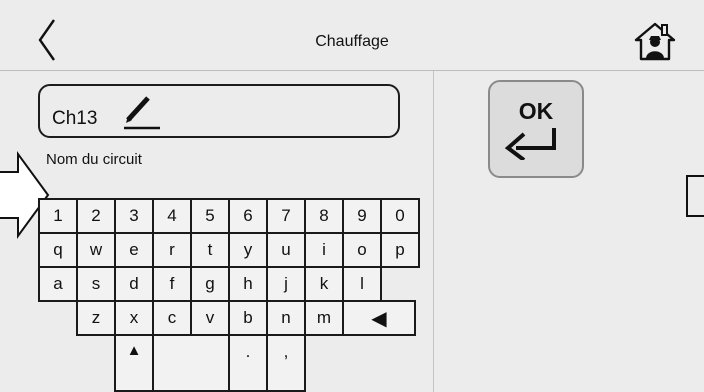  Describe the element at coordinates (58, 216) in the screenshot. I see `key-1: 1` at that location.